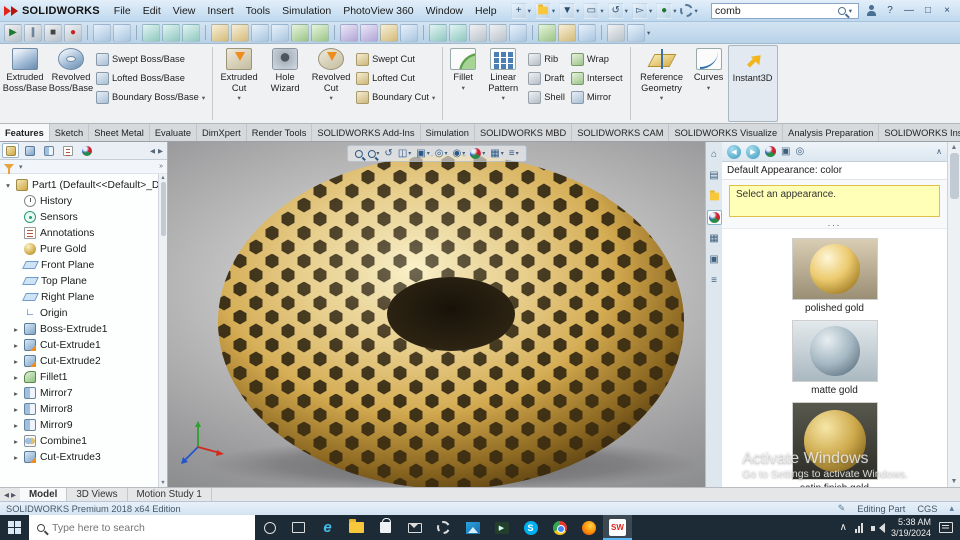  What do you see at coordinates (770, 151) in the screenshot?
I see `appearance-ball-icon` at bounding box center [770, 151].